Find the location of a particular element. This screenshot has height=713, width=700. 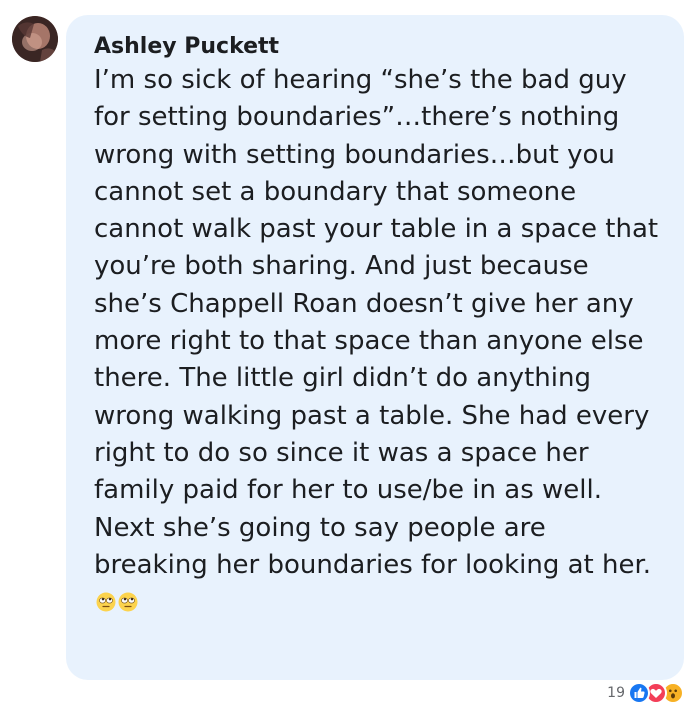

reactions-summary: 19 is located at coordinates (645, 693).